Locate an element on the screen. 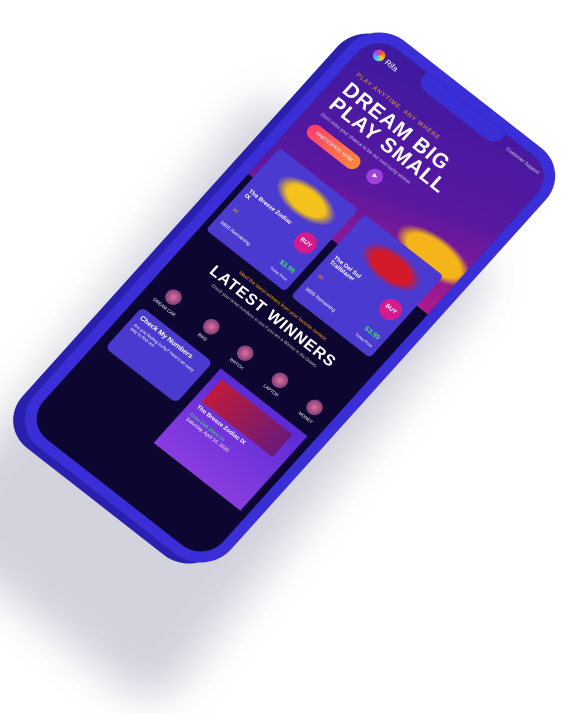 The width and height of the screenshot is (573, 713). tab-watch: WATCH is located at coordinates (243, 356).